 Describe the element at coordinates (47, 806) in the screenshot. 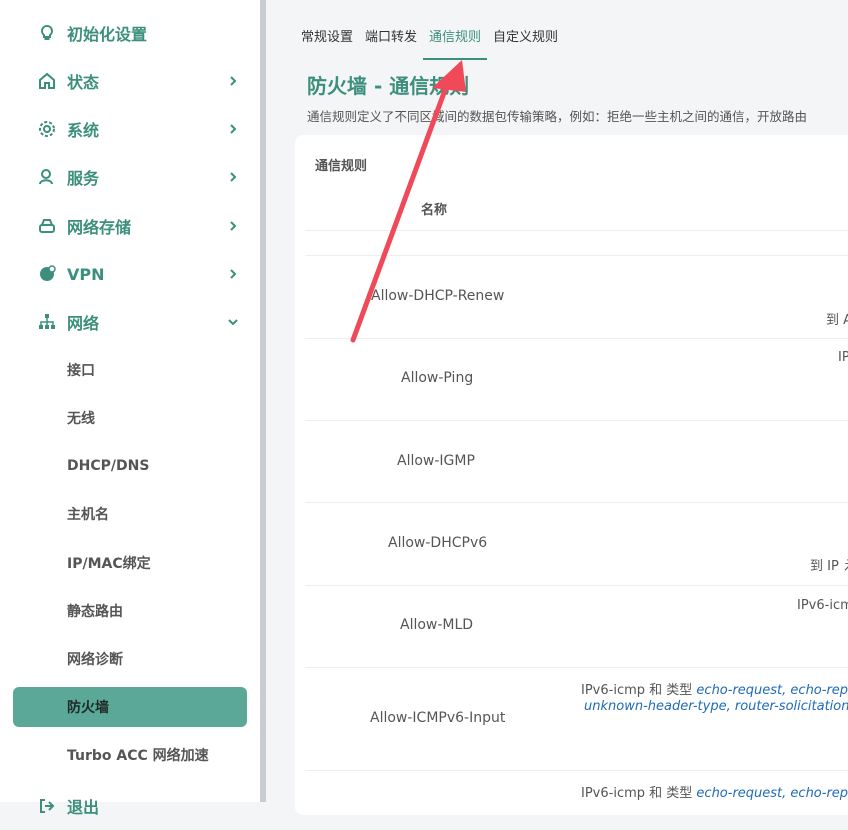

I see `logout-icon` at that location.